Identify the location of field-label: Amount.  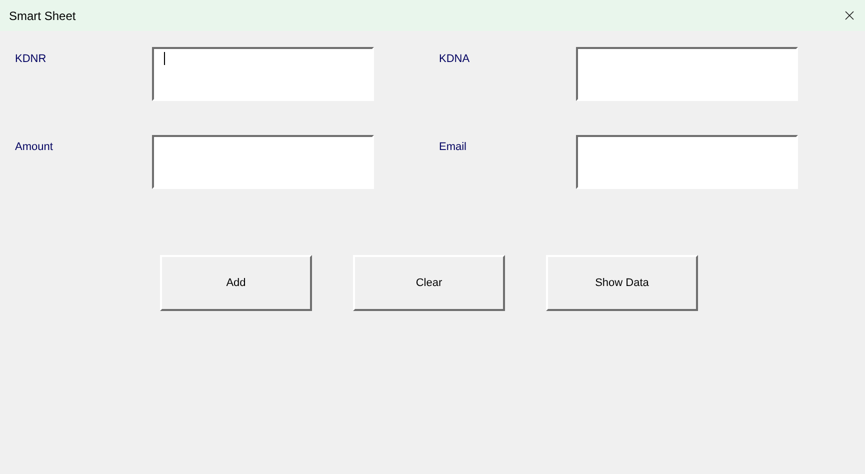
(34, 146).